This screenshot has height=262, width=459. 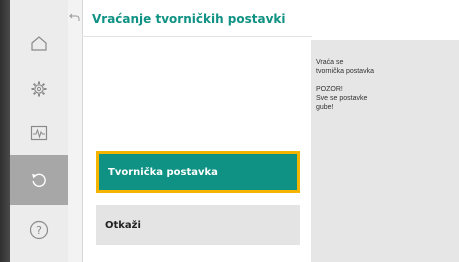 I want to click on sidebar-item-restore, so click(x=39, y=180).